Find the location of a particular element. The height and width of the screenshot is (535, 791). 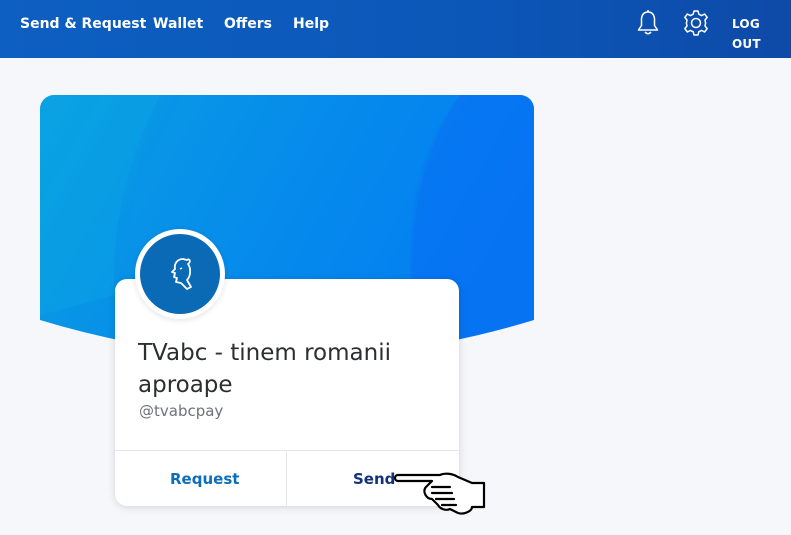

profile-handle: @tvabcpay is located at coordinates (181, 411).